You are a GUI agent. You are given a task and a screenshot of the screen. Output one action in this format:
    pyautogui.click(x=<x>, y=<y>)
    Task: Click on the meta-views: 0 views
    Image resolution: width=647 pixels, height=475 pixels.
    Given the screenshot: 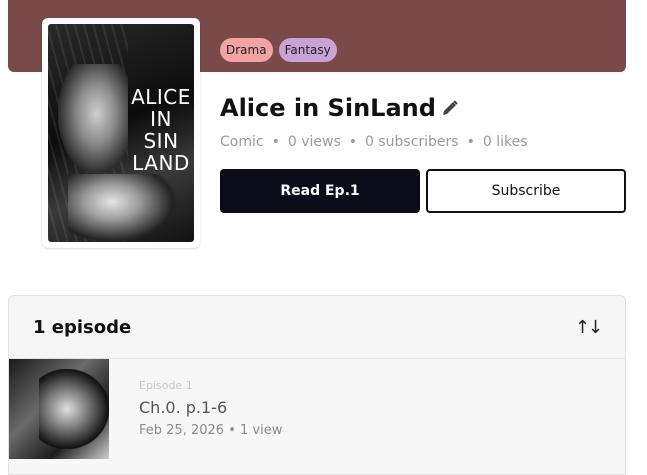 What is the action you would take?
    pyautogui.click(x=314, y=142)
    